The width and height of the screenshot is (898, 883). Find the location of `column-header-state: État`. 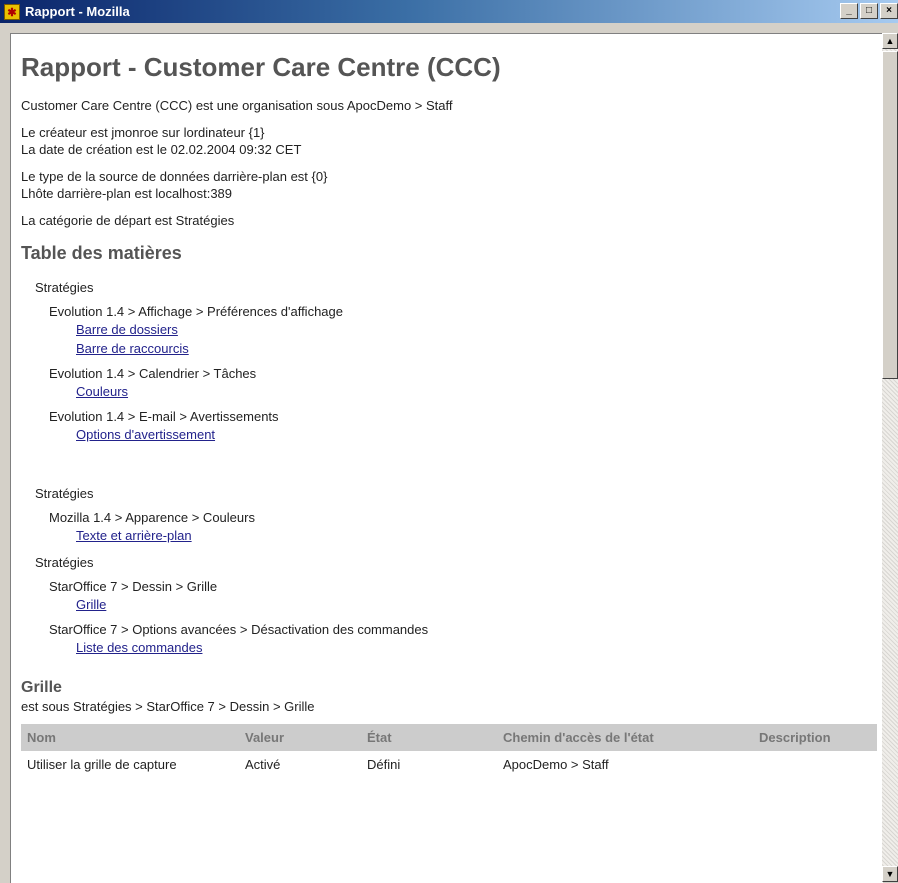

column-header-state: État is located at coordinates (429, 737).